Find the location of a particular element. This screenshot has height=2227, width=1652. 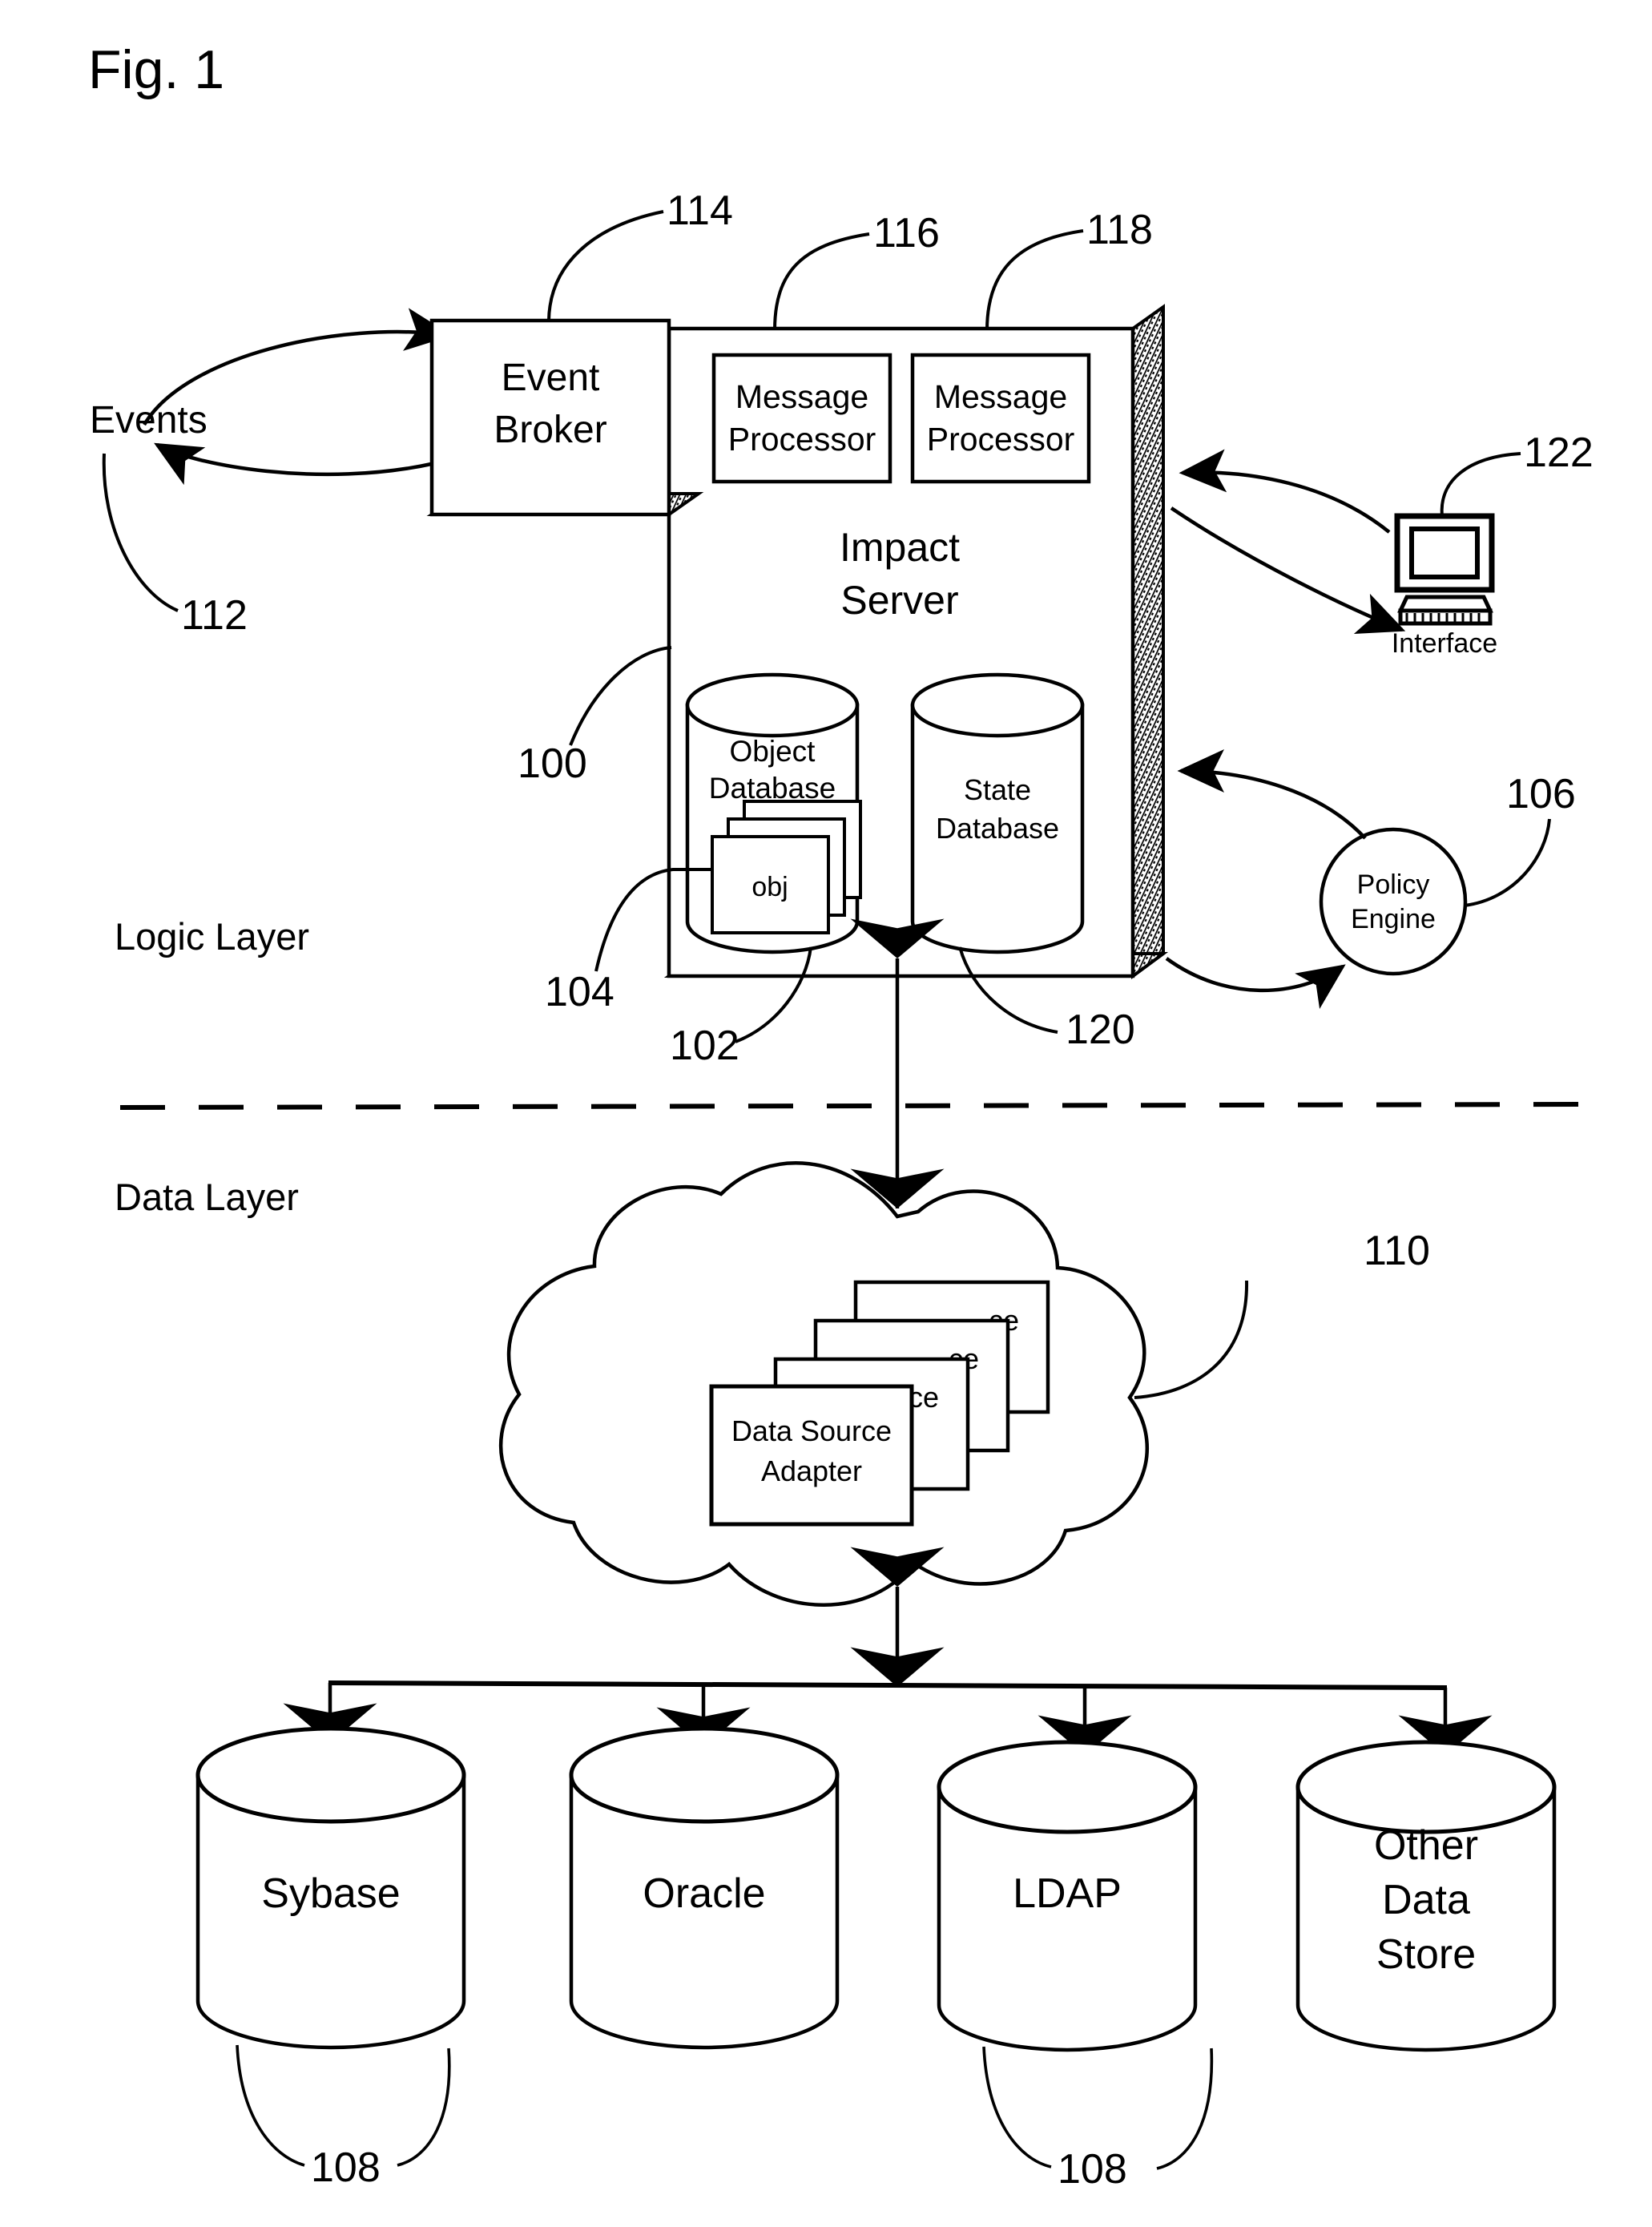

server-3d-right-face is located at coordinates (1148, 642).